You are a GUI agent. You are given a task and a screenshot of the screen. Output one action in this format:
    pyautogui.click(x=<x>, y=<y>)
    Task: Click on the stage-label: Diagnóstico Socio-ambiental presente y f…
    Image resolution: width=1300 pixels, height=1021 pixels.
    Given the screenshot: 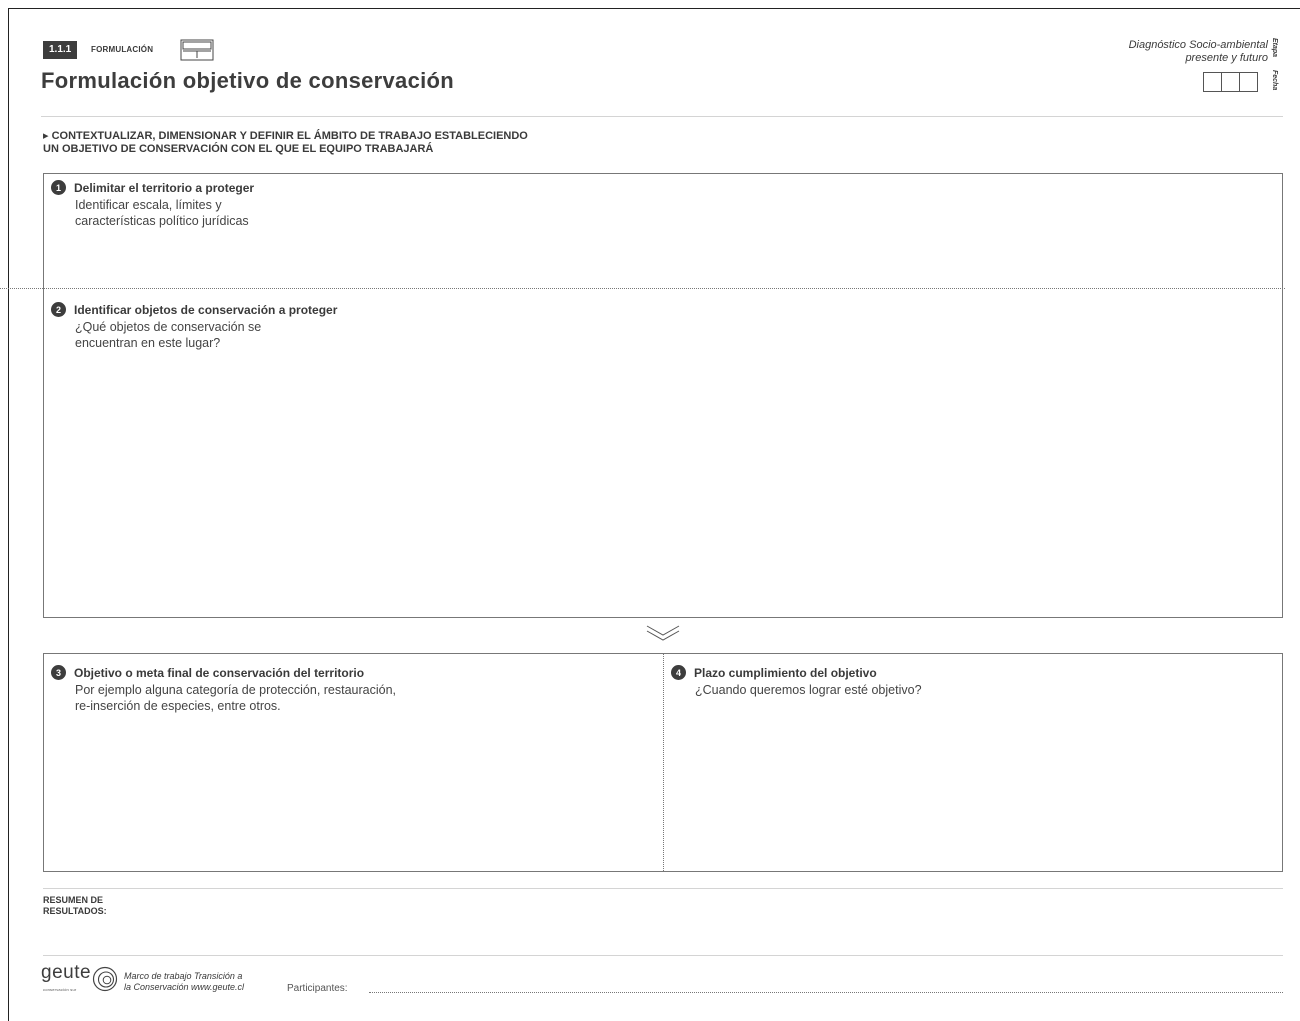 What is the action you would take?
    pyautogui.click(x=1198, y=52)
    